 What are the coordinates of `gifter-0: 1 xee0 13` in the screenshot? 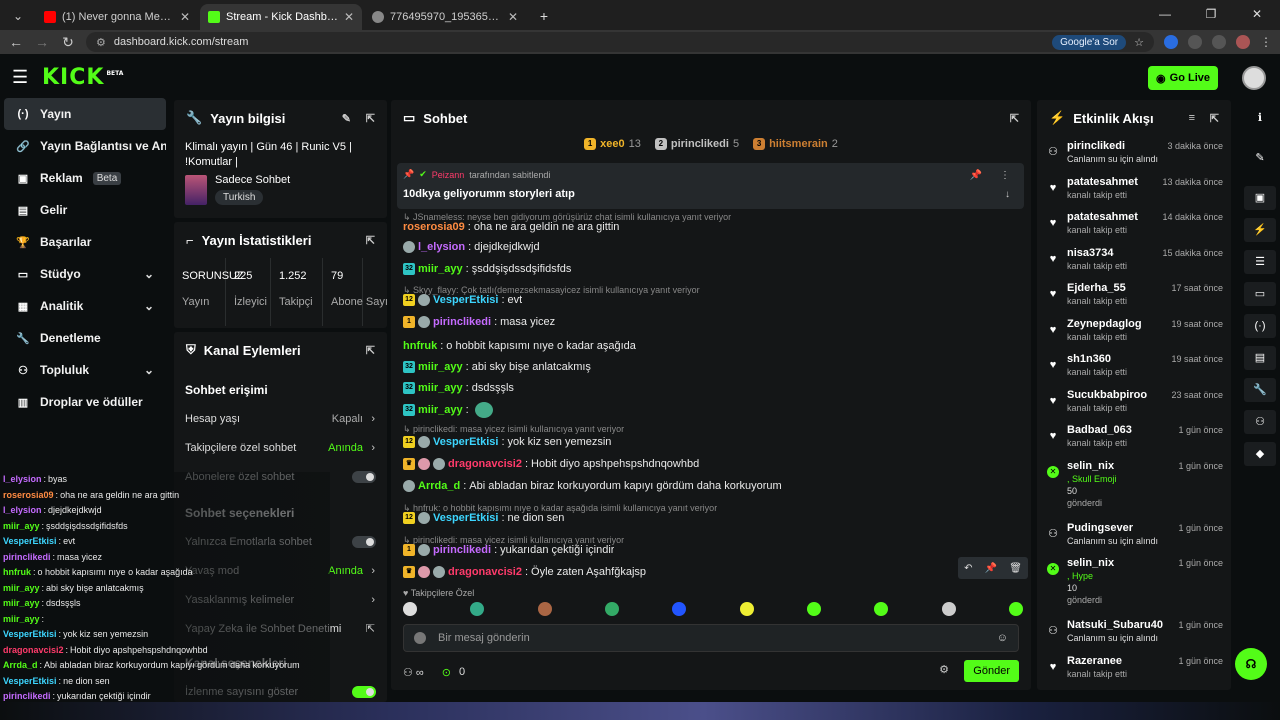 It's located at (612, 144).